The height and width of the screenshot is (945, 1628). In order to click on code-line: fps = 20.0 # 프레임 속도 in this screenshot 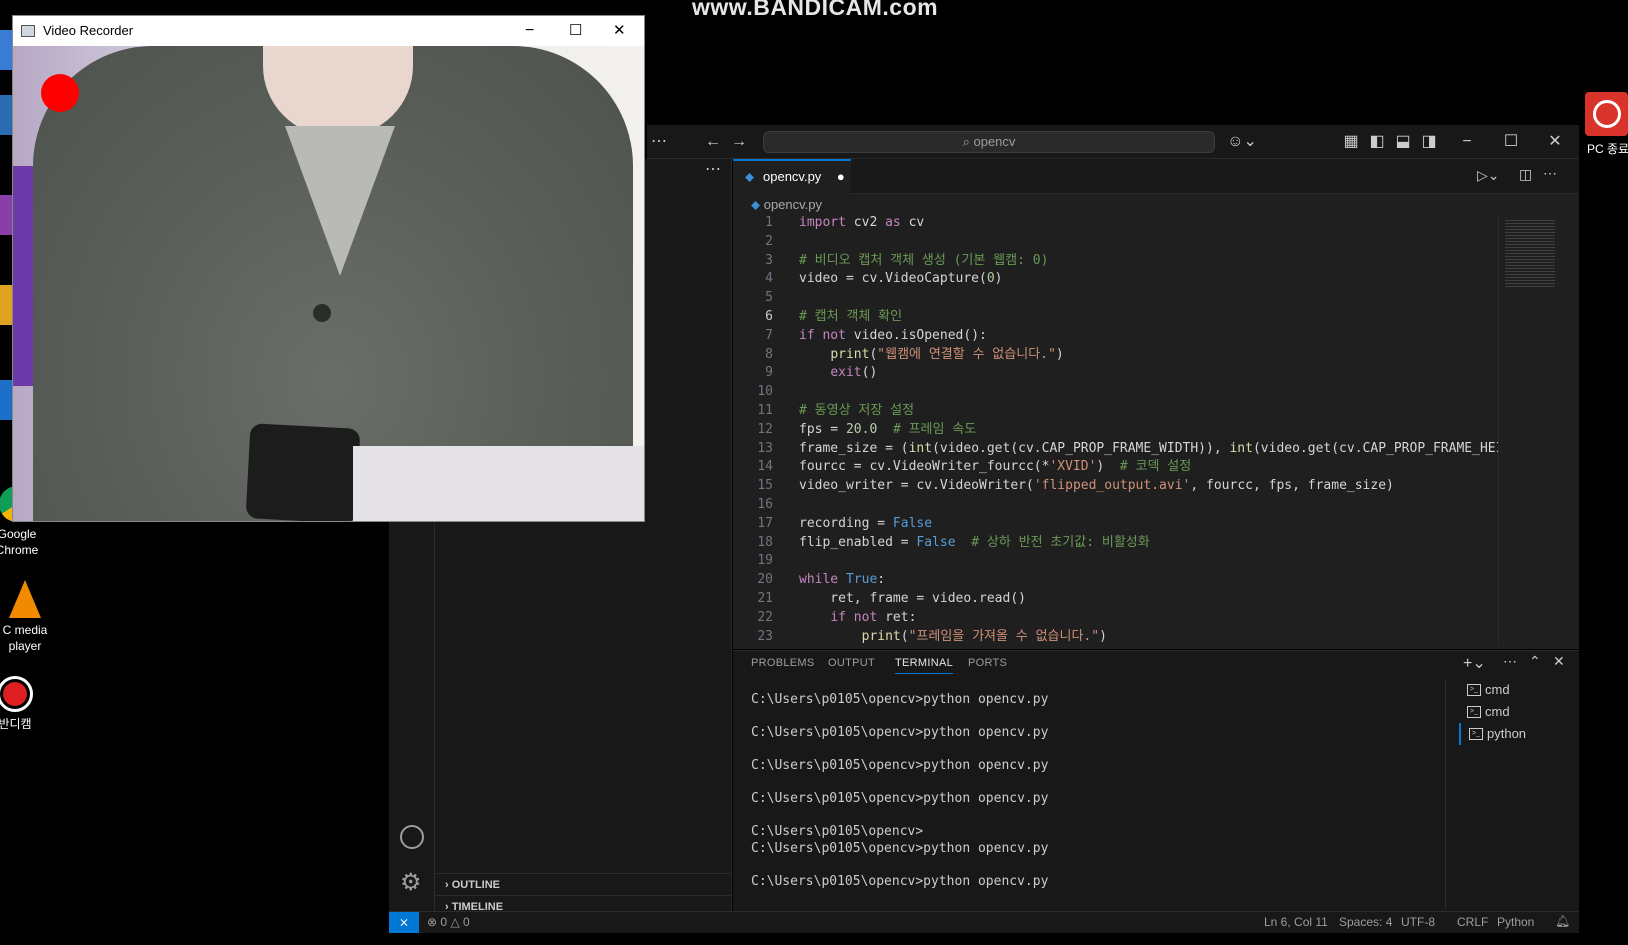, I will do `click(887, 430)`.